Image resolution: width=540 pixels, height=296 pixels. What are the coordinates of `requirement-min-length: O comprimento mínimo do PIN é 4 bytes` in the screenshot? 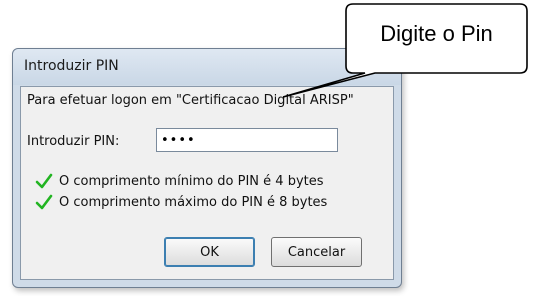 It's located at (179, 181).